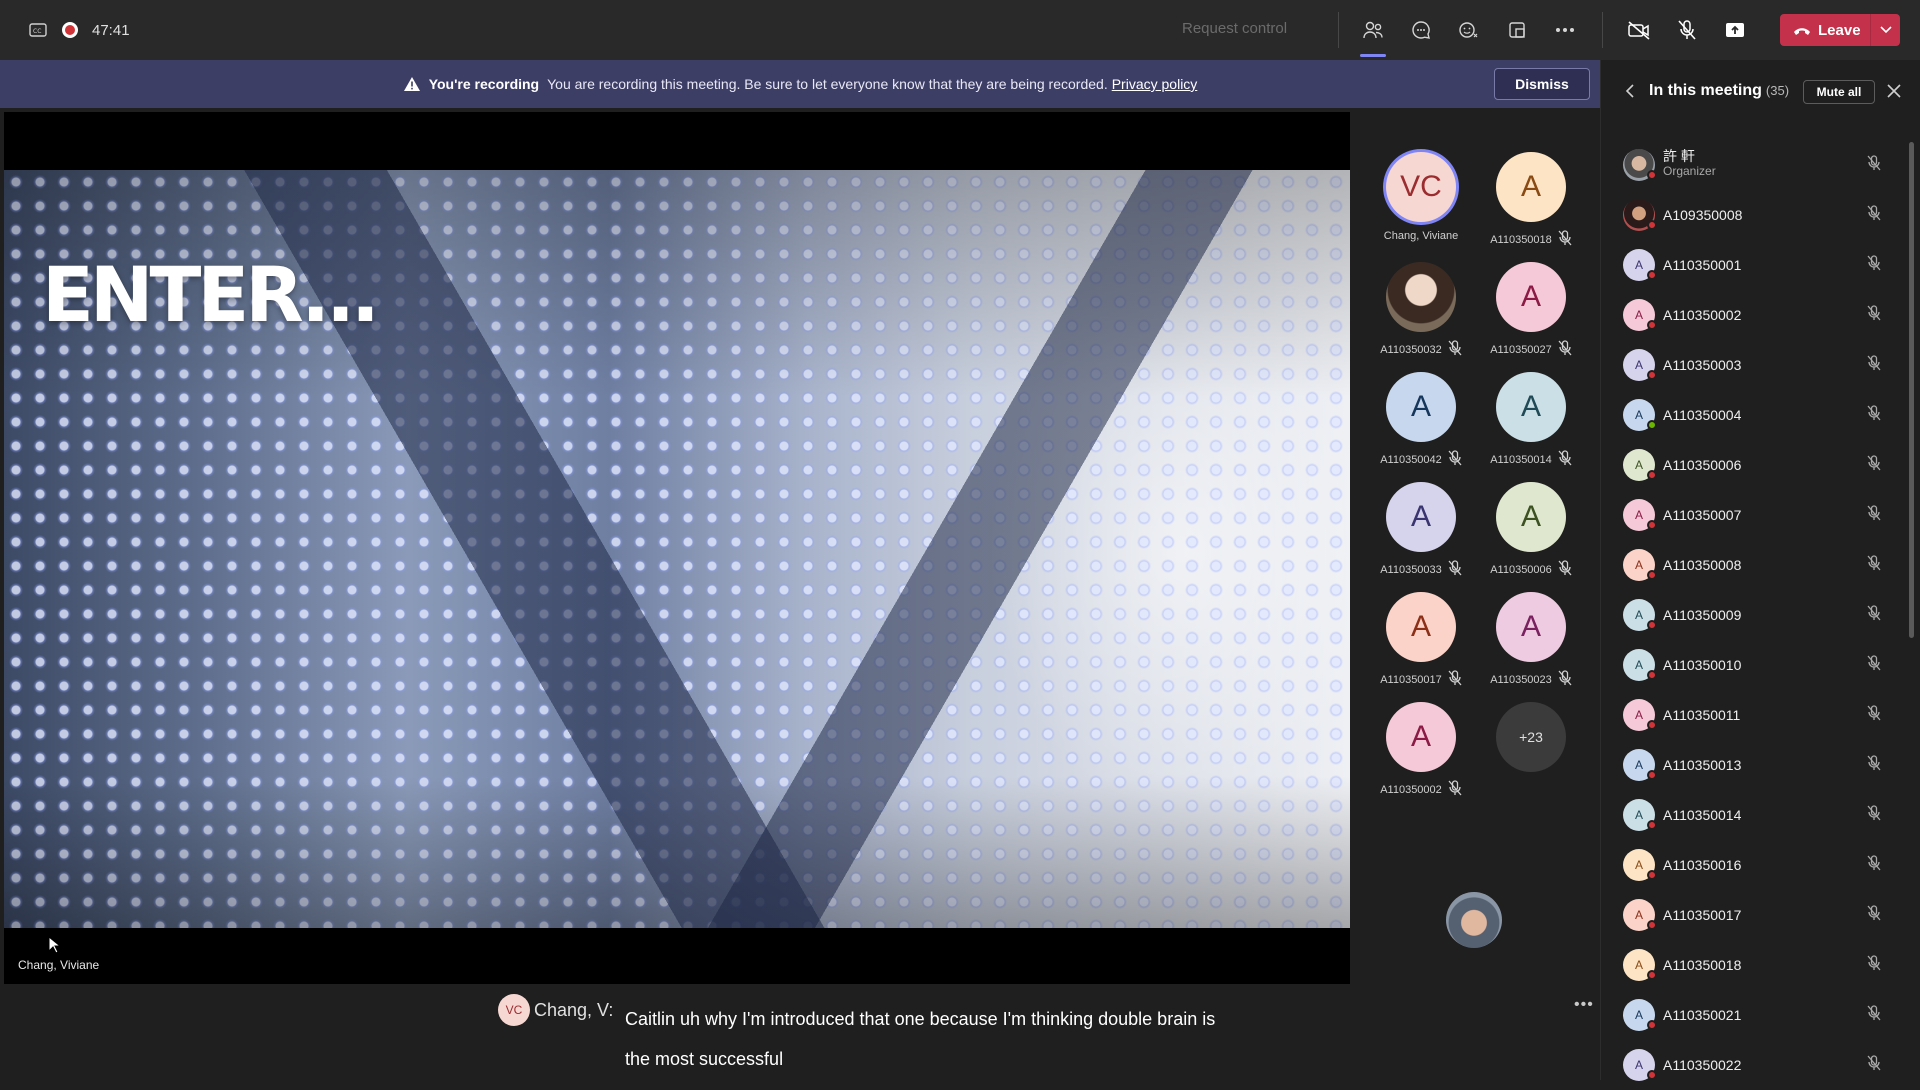  I want to click on chat-button, so click(1421, 30).